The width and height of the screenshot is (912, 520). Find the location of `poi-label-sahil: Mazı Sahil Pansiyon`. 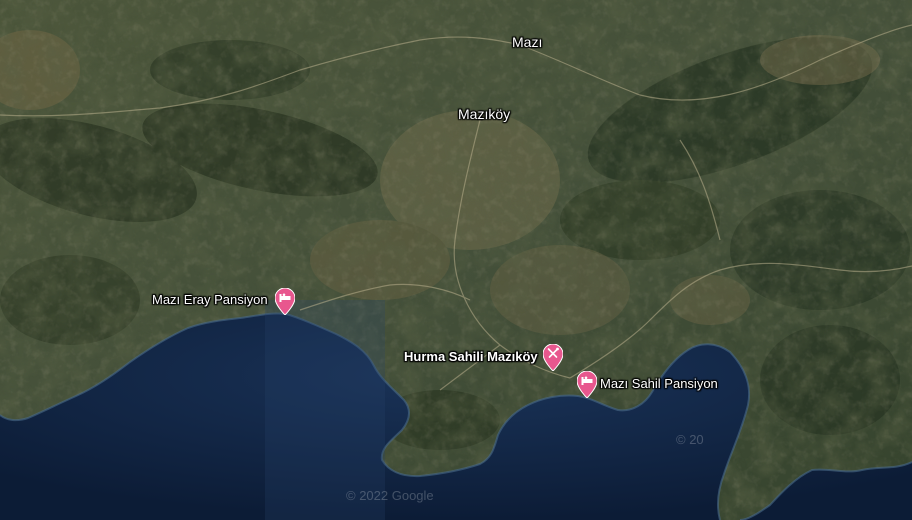

poi-label-sahil: Mazı Sahil Pansiyon is located at coordinates (659, 383).